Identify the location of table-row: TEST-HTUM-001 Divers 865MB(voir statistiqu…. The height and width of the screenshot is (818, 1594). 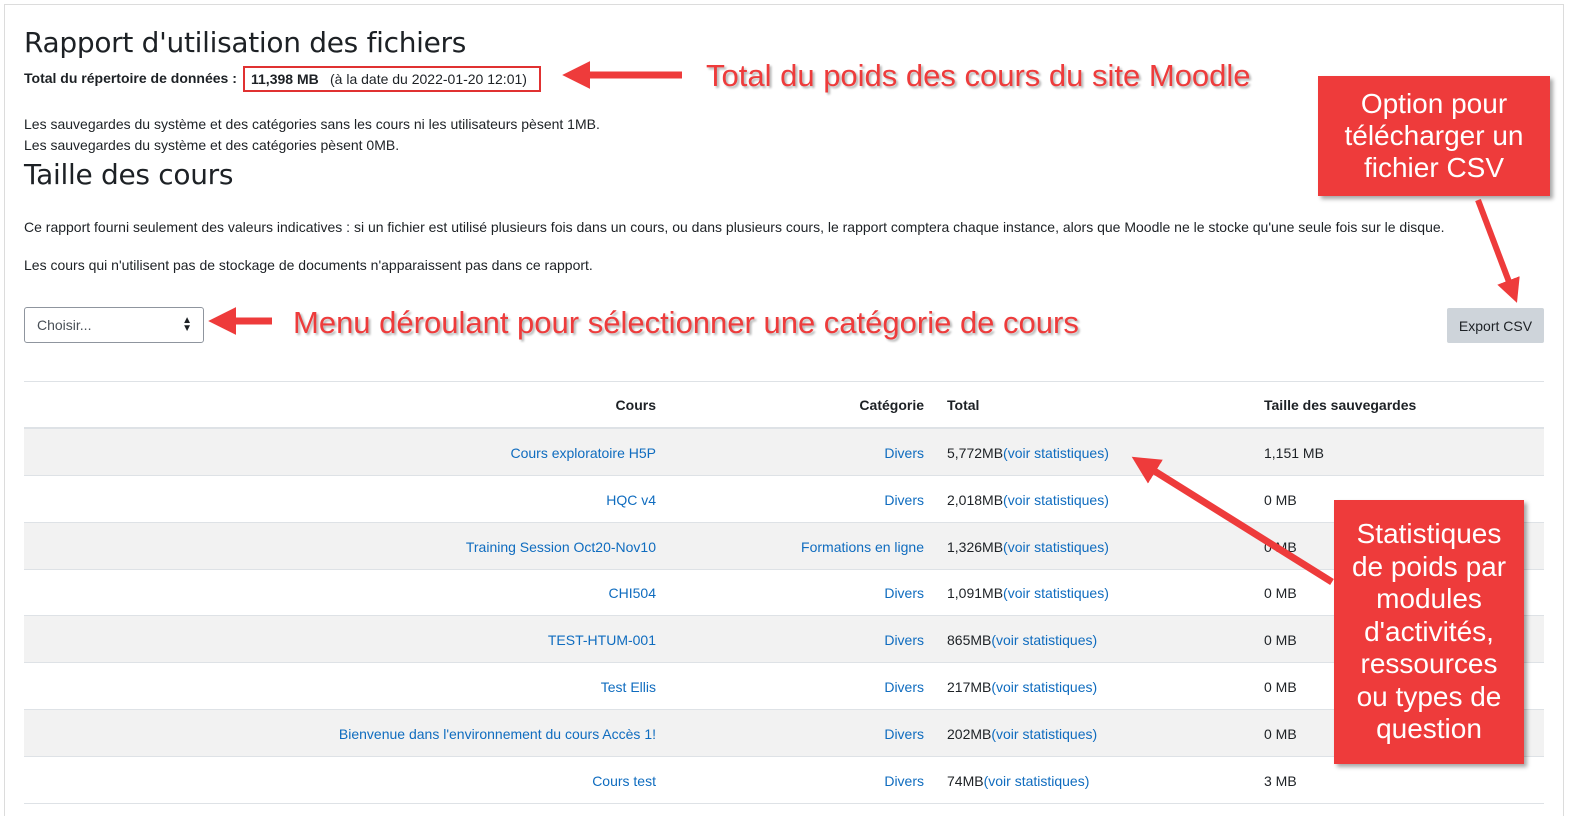
(784, 640).